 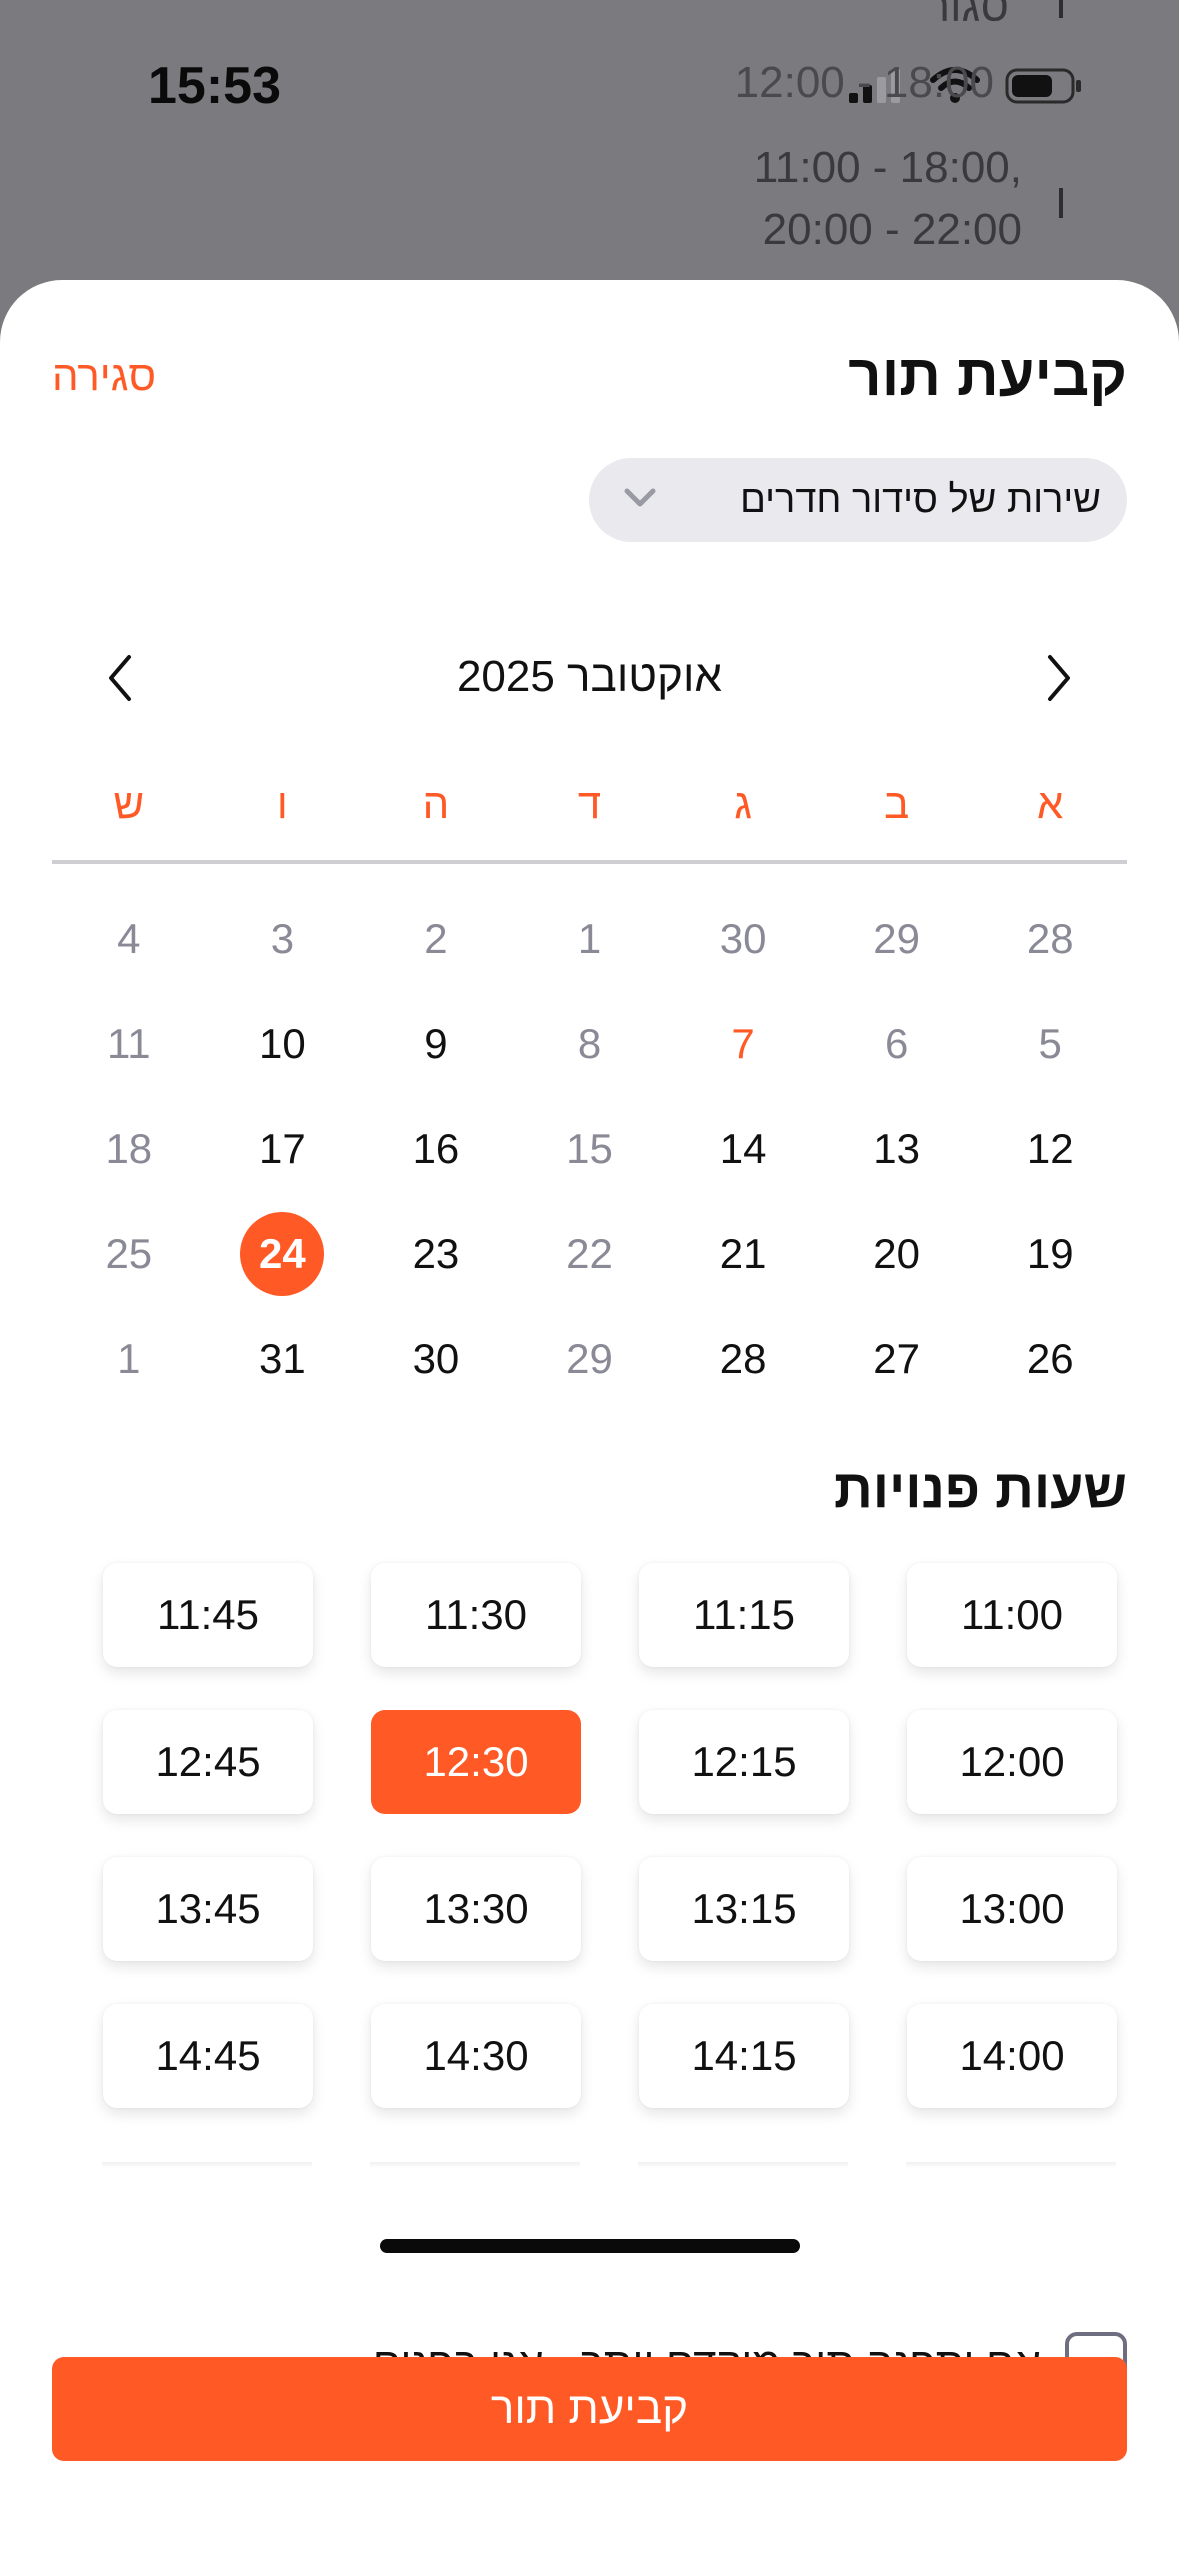 I want to click on calendar-day: 13, so click(x=897, y=1148).